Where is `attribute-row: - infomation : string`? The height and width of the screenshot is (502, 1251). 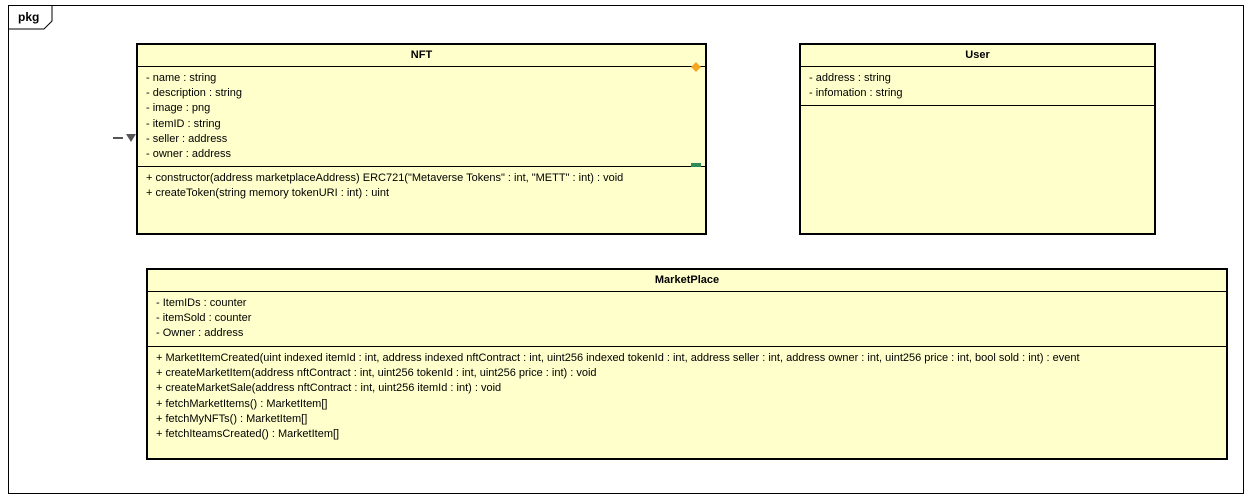
attribute-row: - infomation : string is located at coordinates (856, 93).